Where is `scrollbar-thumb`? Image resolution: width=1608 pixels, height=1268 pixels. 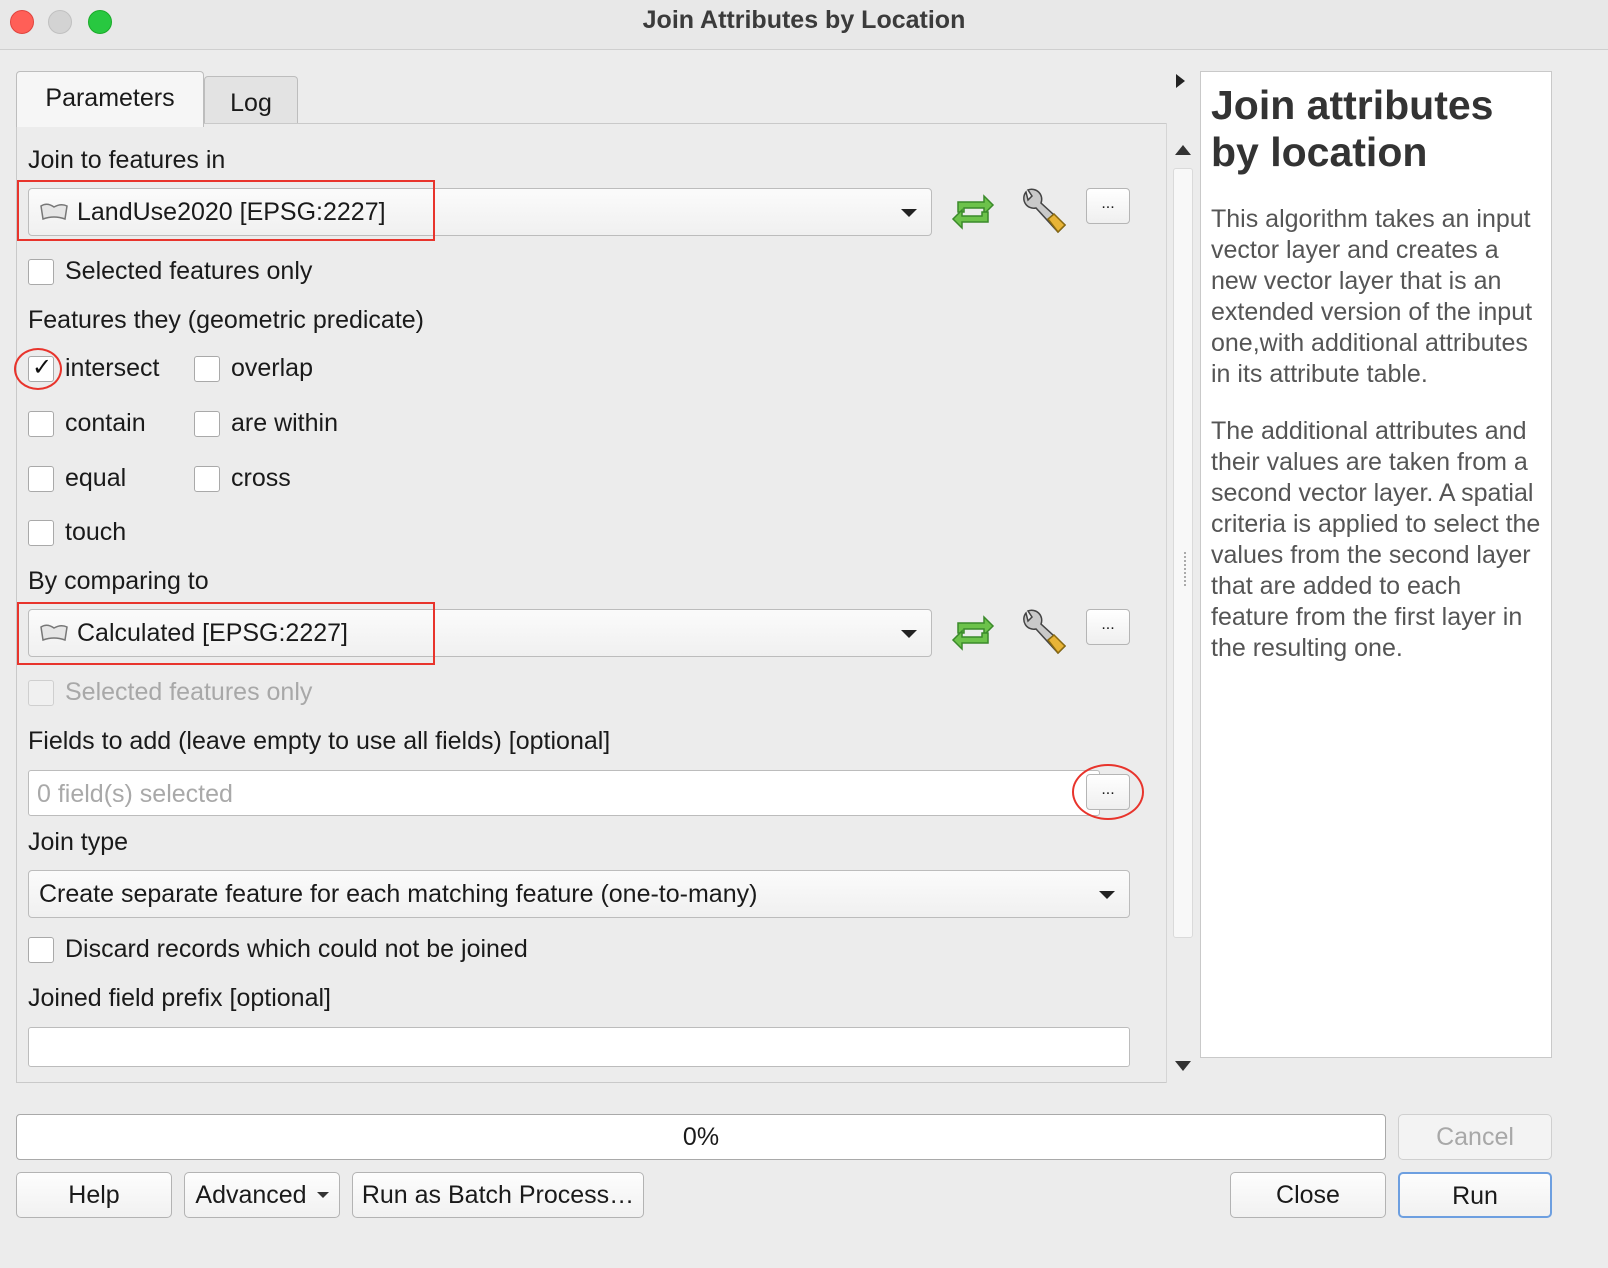
scrollbar-thumb is located at coordinates (1183, 553).